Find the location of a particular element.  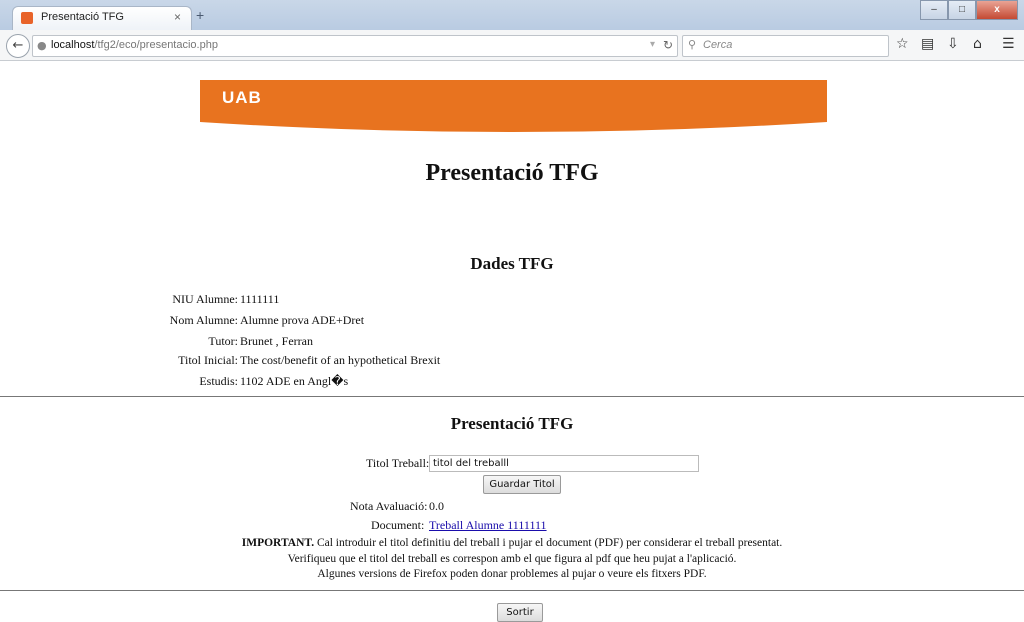

titol-treball-input is located at coordinates (564, 463).